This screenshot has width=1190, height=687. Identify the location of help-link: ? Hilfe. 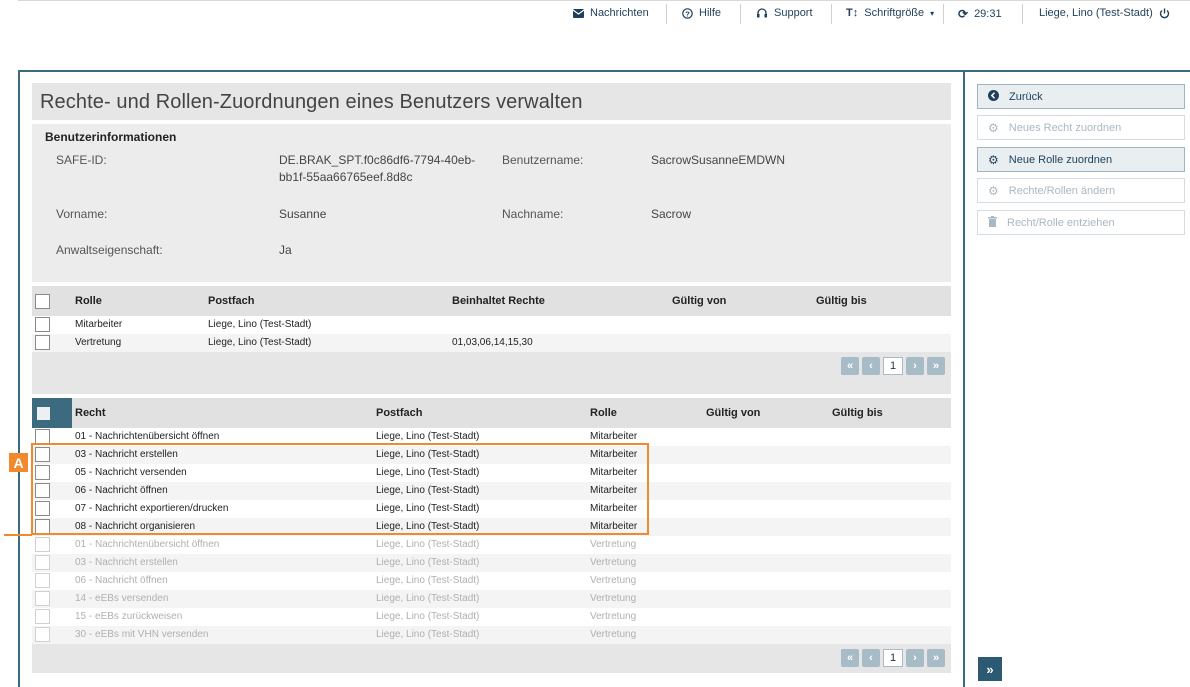
(701, 13).